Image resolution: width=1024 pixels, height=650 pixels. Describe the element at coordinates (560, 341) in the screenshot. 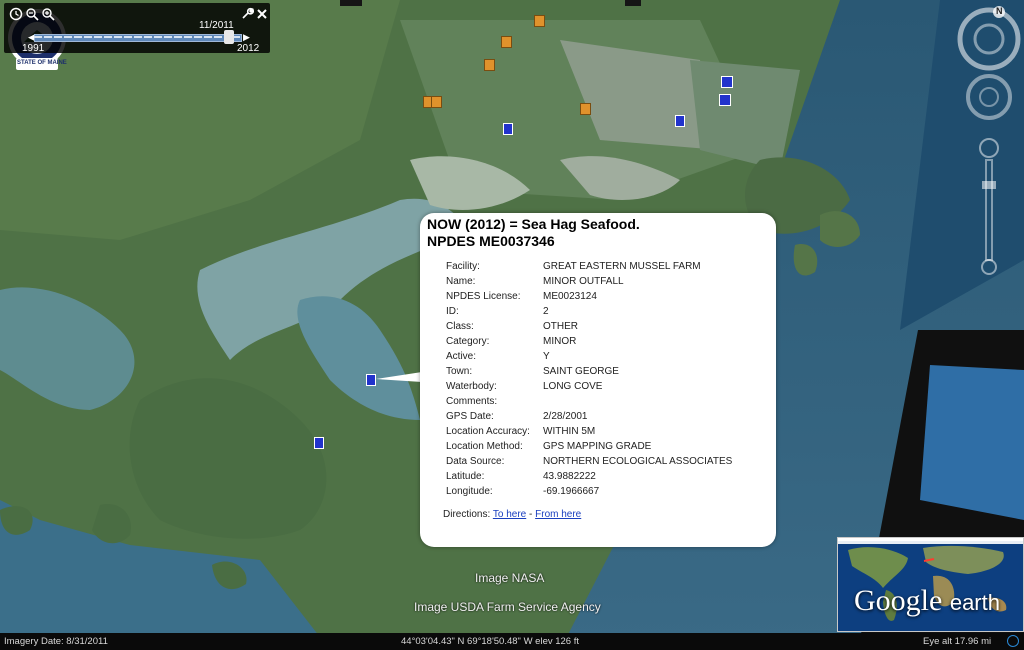

I see `attribute-value: MINOR` at that location.